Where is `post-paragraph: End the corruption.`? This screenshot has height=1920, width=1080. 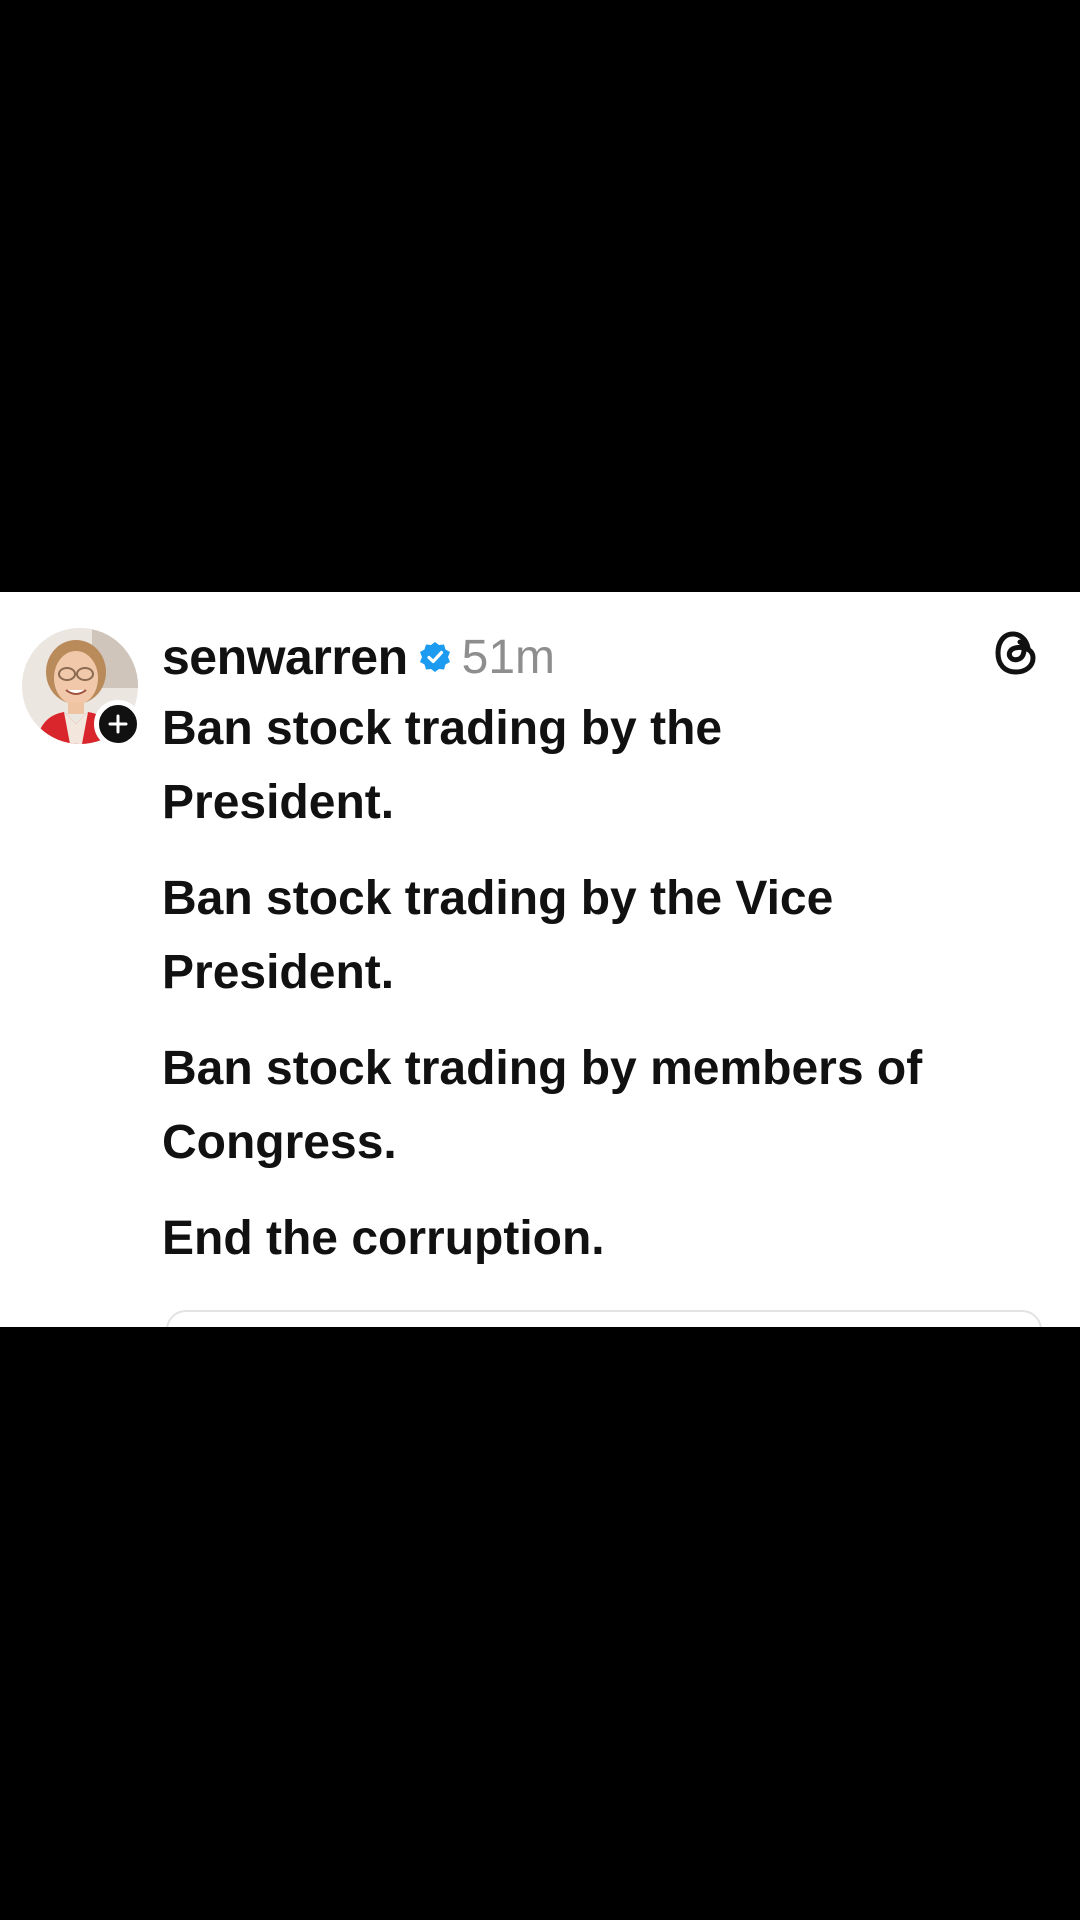 post-paragraph: End the corruption. is located at coordinates (383, 1238).